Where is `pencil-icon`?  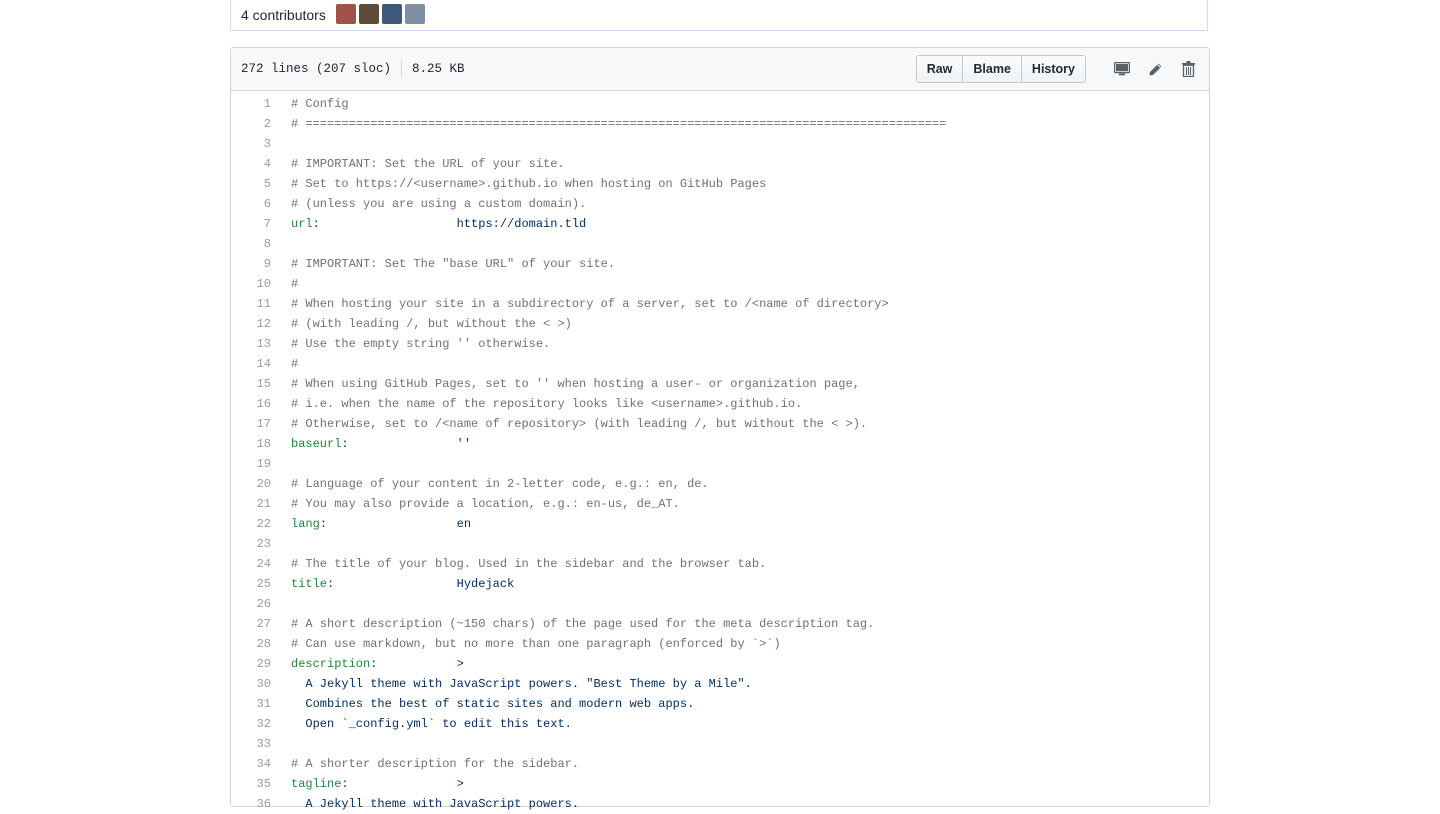 pencil-icon is located at coordinates (1155, 69).